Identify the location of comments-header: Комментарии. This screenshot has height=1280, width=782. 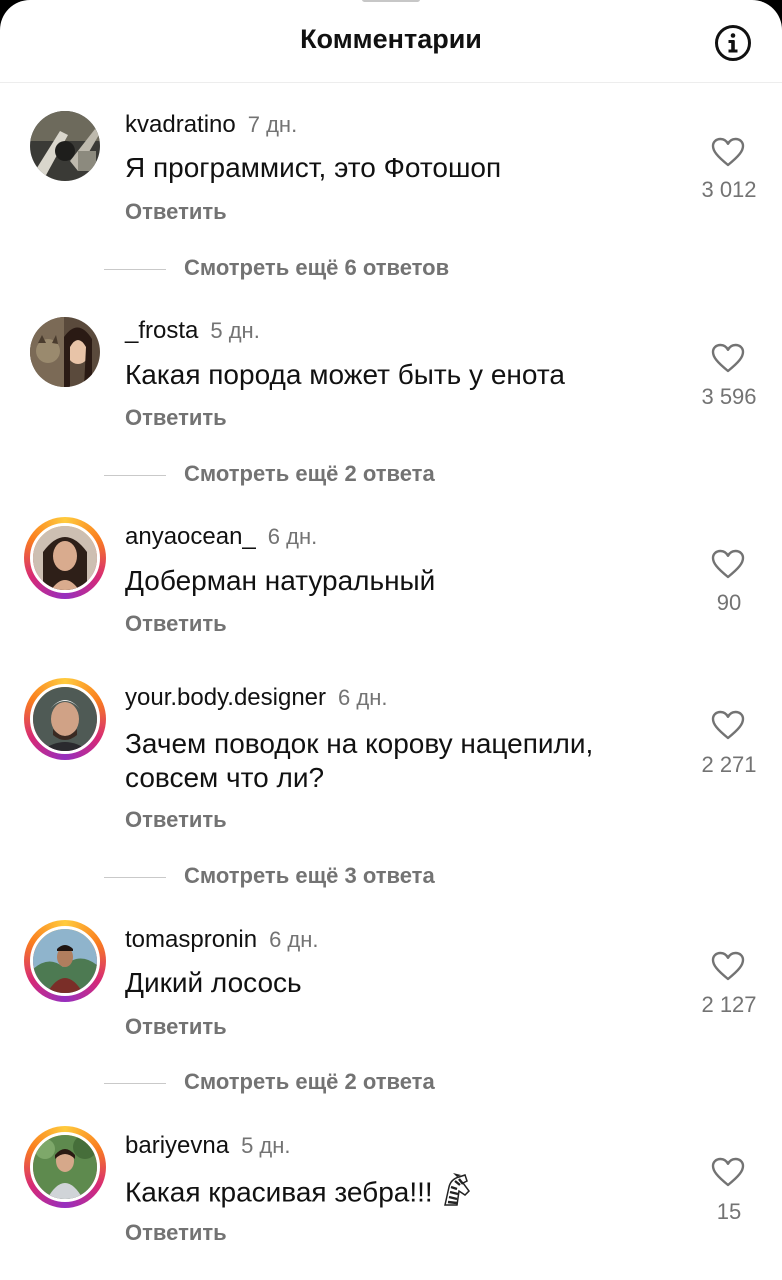
(391, 41).